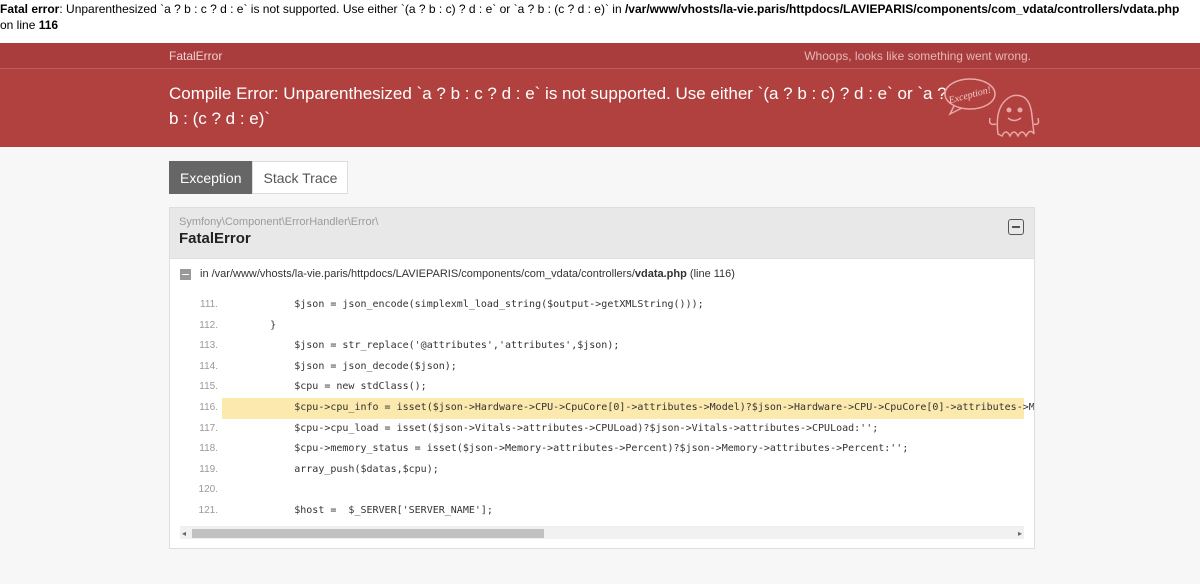  What do you see at coordinates (208, 346) in the screenshot?
I see `line-number: 113.` at bounding box center [208, 346].